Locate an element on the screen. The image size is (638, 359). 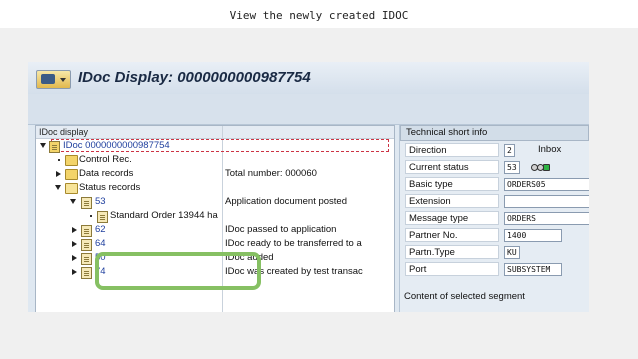
direction-field: 2 is located at coordinates (509, 150).